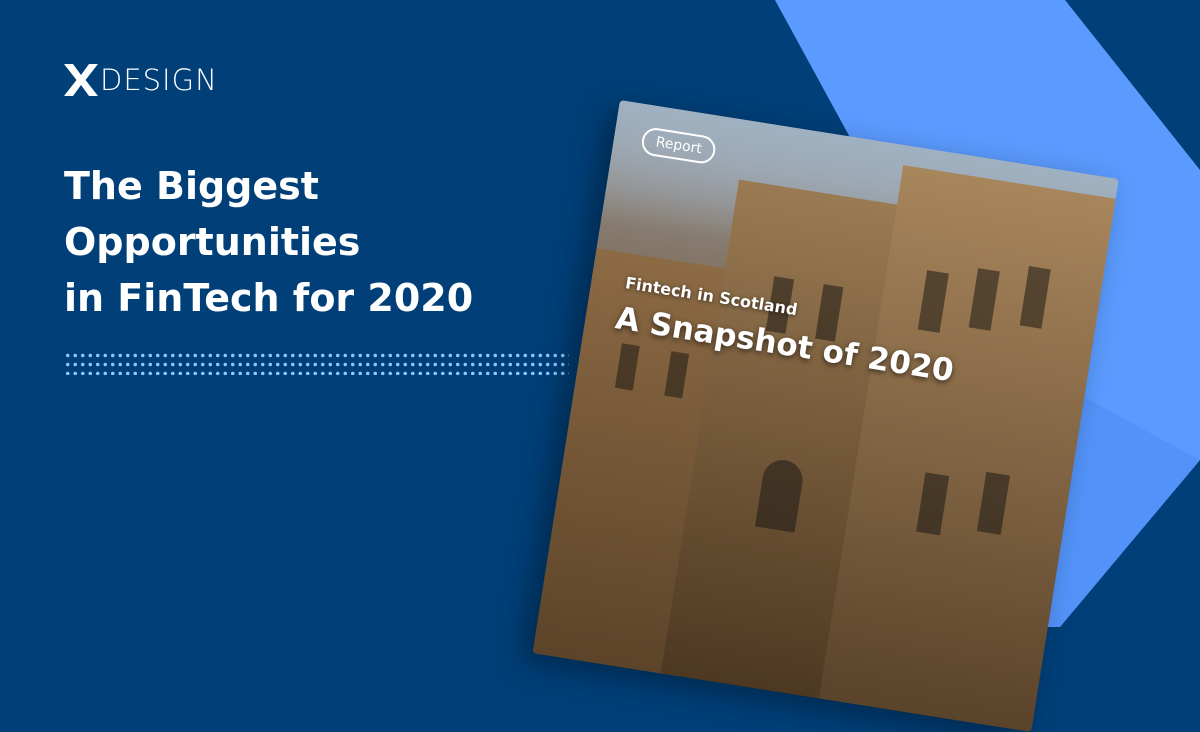 The width and height of the screenshot is (1200, 732). Describe the element at coordinates (316, 363) in the screenshot. I see `dotted-divider` at that location.